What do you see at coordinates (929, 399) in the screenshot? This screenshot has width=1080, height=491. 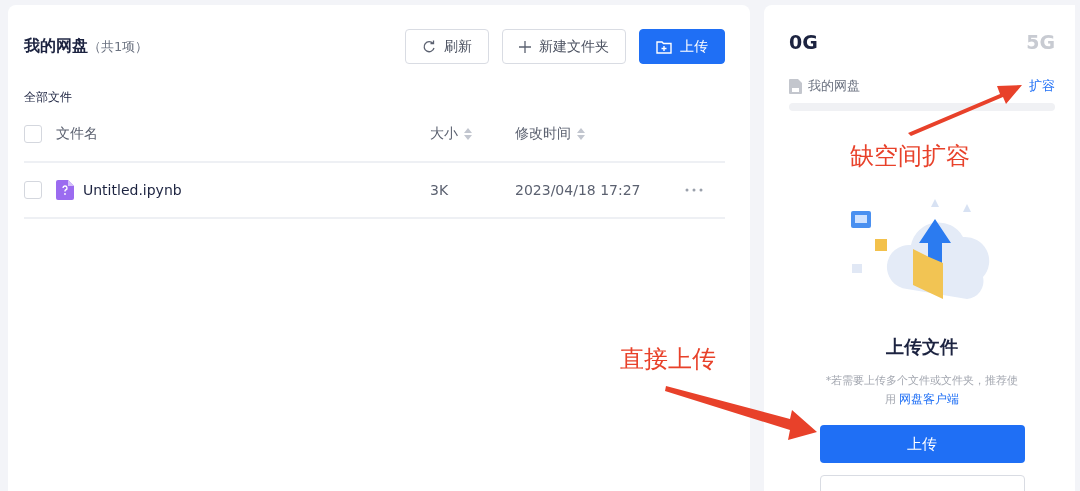 I see `client-link: 网盘客户端` at bounding box center [929, 399].